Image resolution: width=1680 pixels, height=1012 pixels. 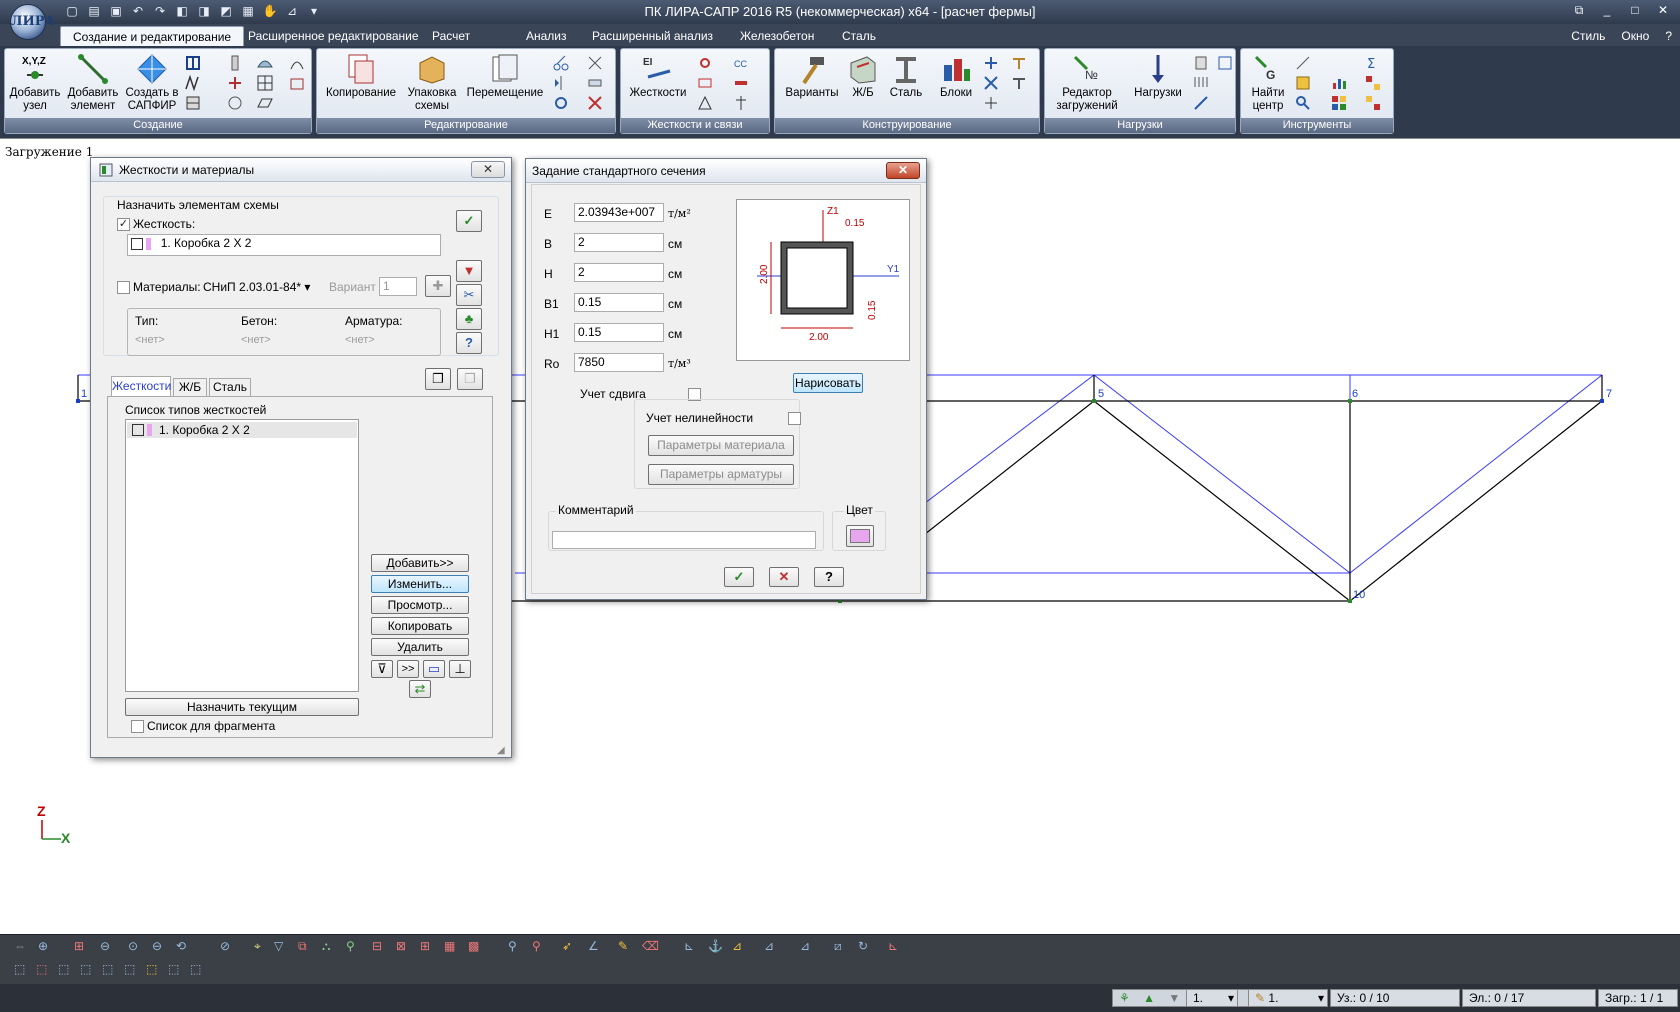 I want to click on save-icon: ▣, so click(x=116, y=11).